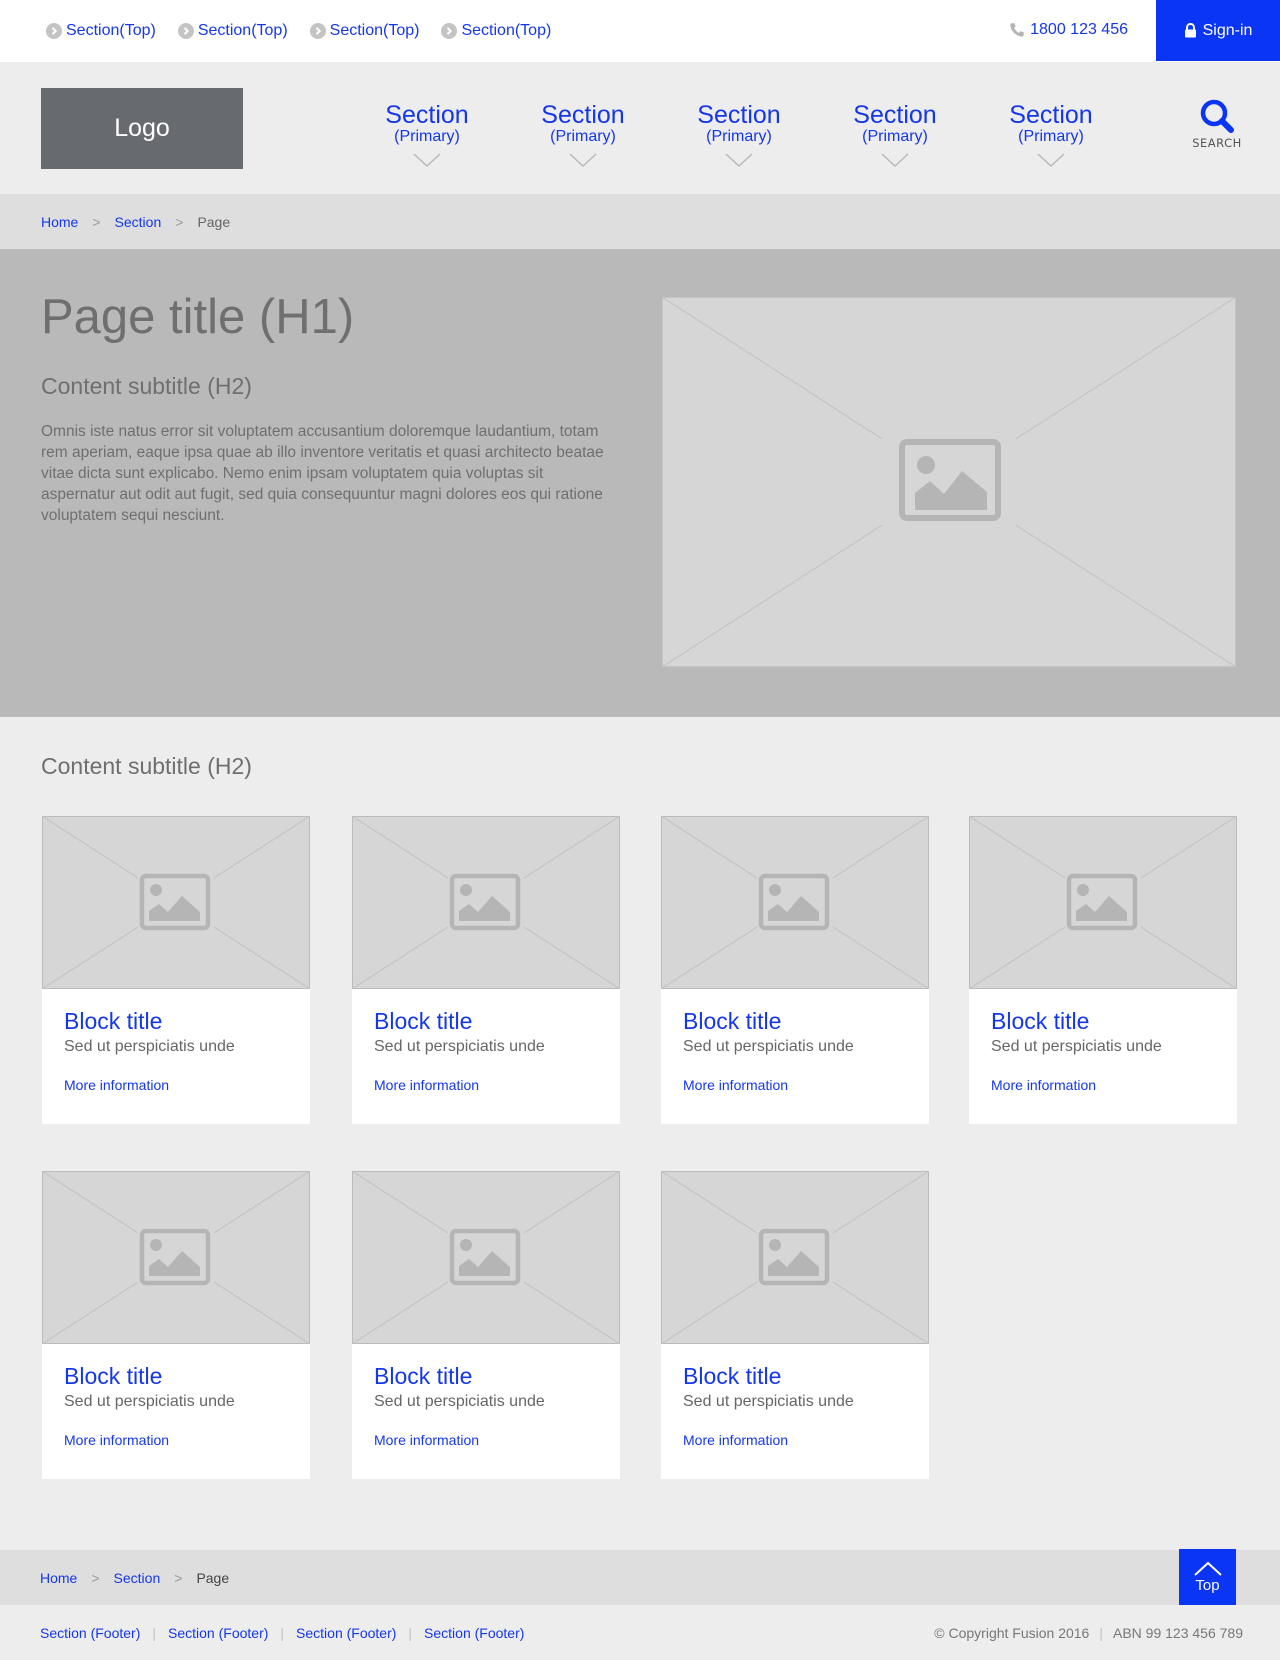 This screenshot has width=1280, height=1660. I want to click on lock-icon, so click(1190, 30).